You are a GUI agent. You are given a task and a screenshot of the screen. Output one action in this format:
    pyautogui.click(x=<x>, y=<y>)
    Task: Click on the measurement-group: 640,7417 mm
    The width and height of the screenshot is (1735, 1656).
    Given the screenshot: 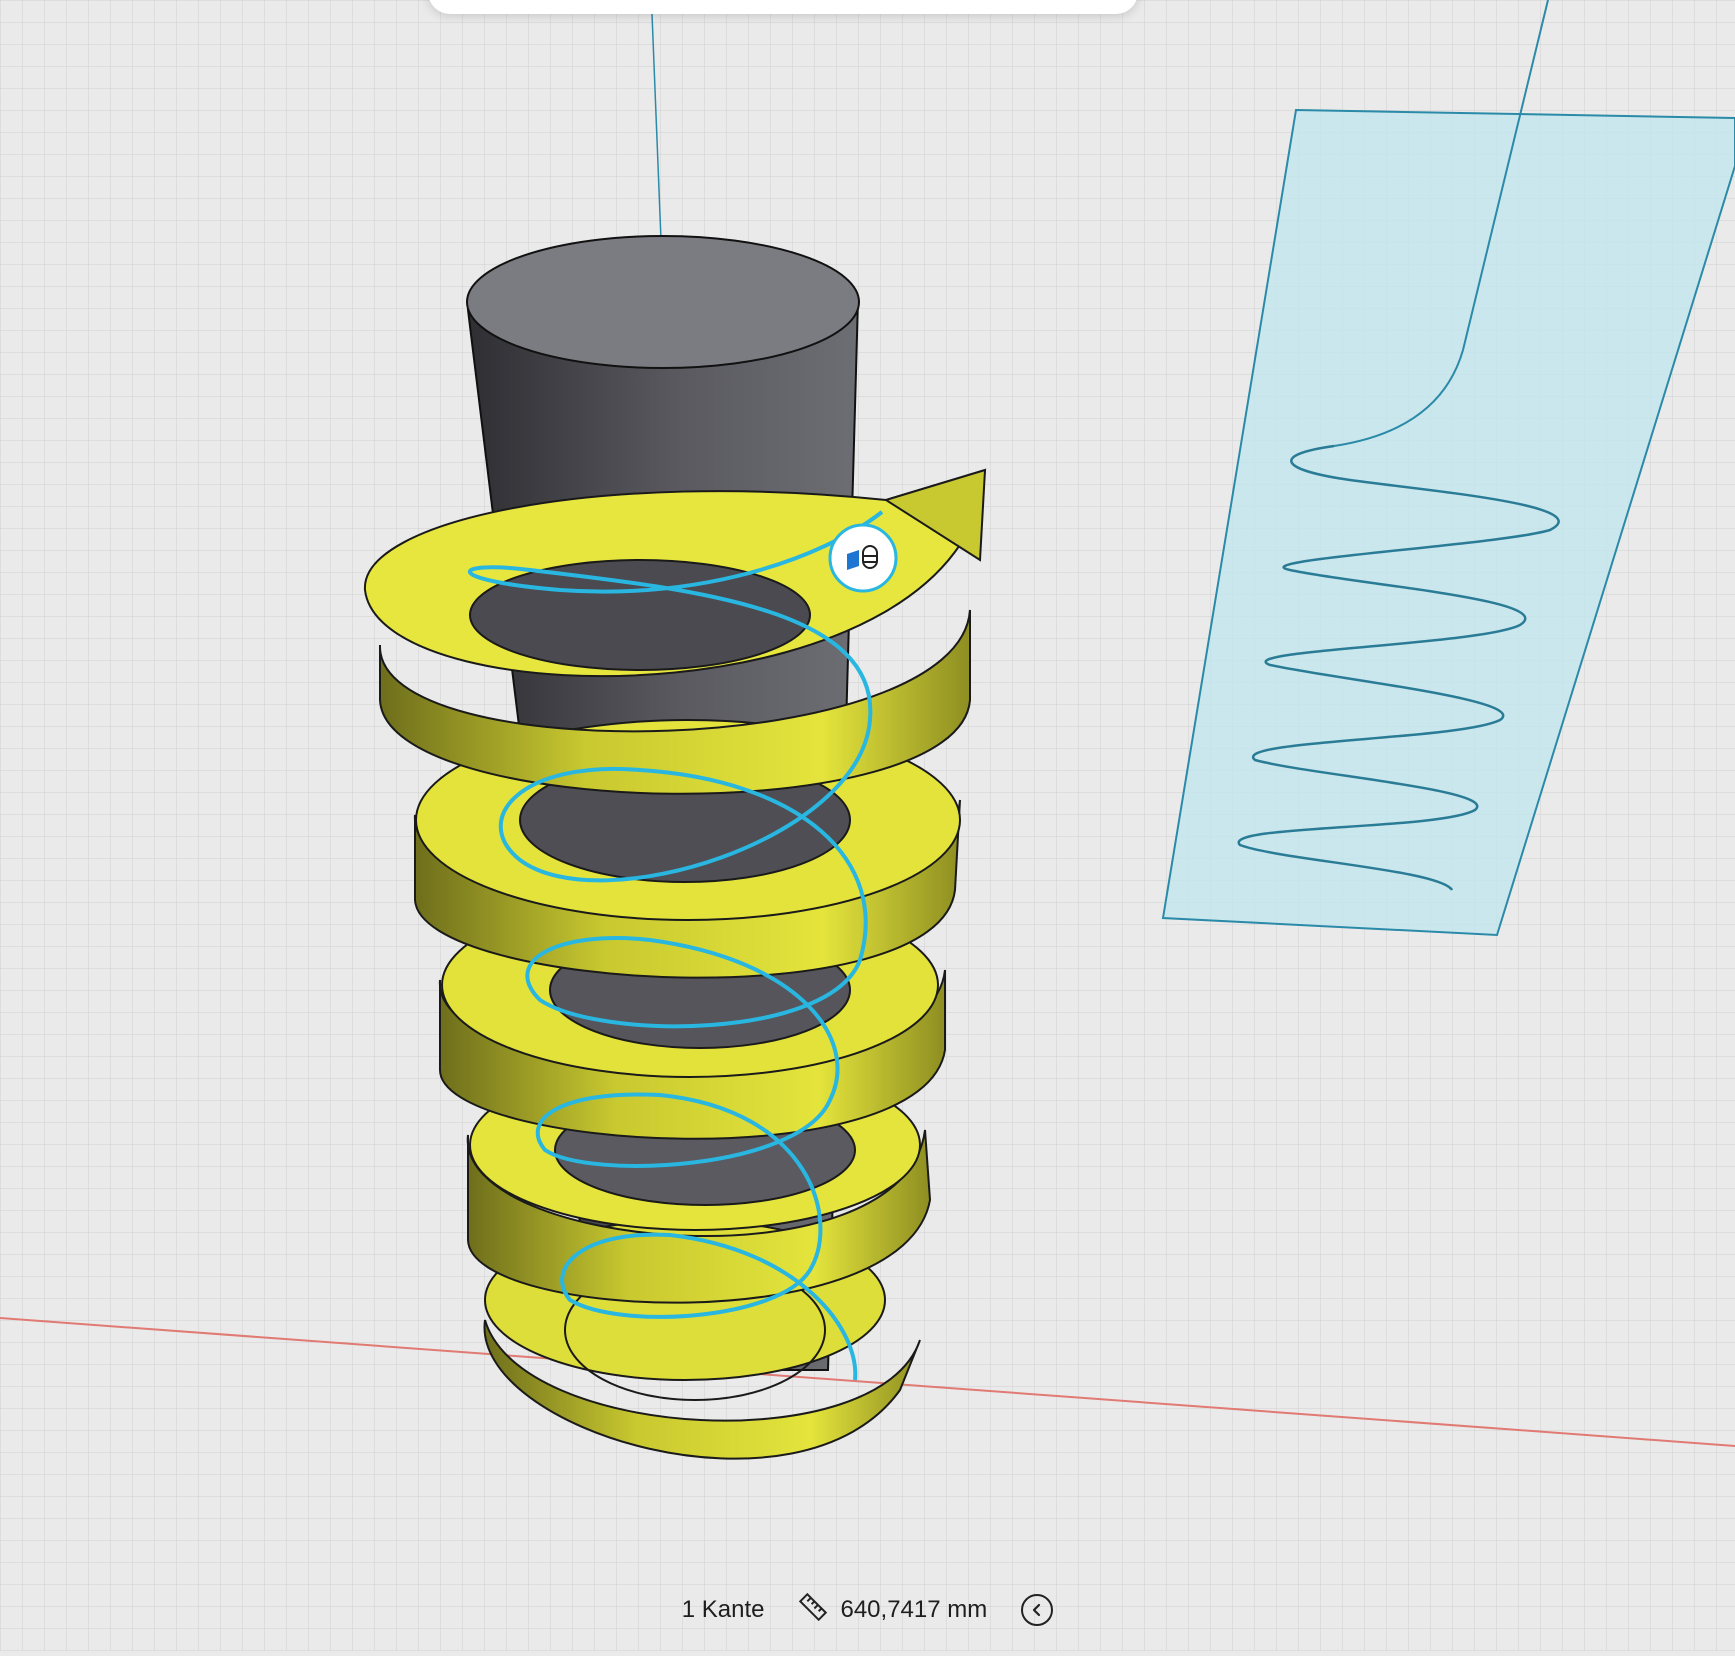 What is the action you would take?
    pyautogui.click(x=892, y=1610)
    